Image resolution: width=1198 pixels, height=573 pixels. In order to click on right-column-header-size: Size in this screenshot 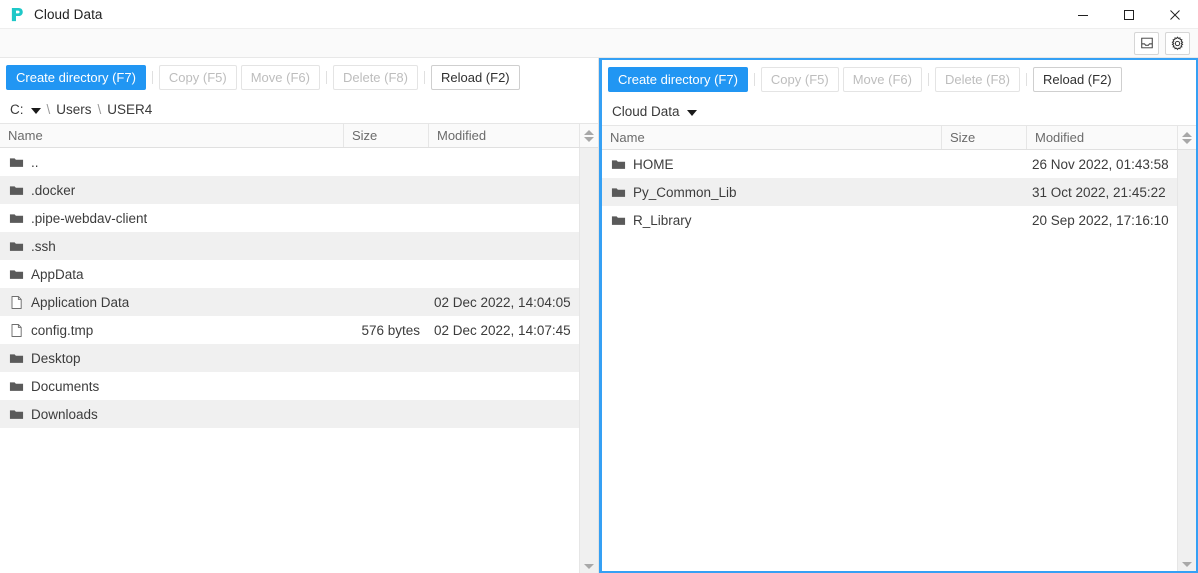, I will do `click(984, 137)`.